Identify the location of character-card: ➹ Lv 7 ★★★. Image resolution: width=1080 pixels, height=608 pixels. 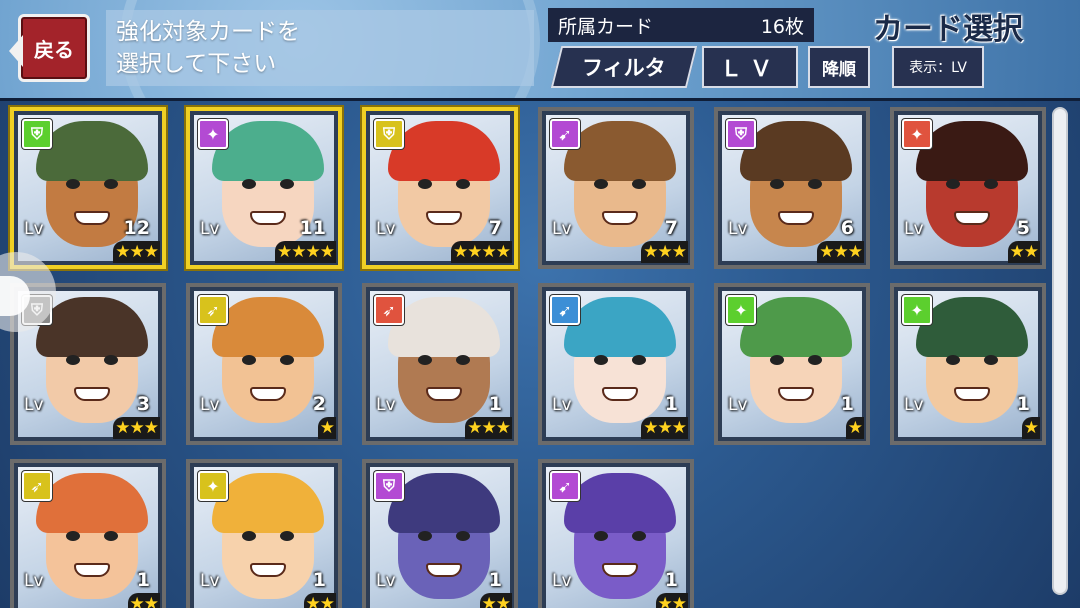
(616, 188).